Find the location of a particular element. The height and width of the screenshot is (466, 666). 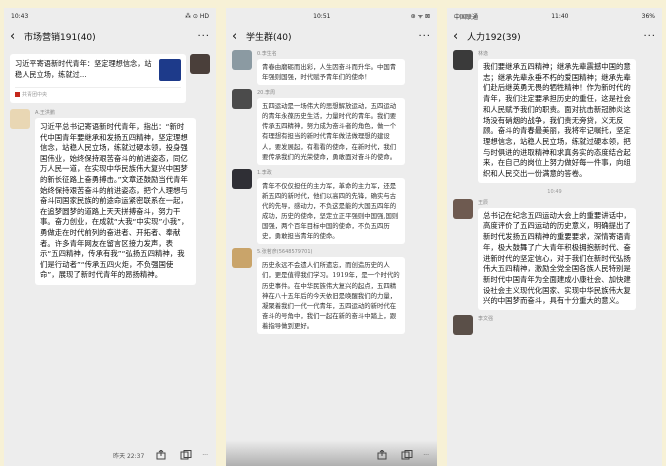

chat-header: ‹ 人力192(39) ··· is located at coordinates (554, 36).